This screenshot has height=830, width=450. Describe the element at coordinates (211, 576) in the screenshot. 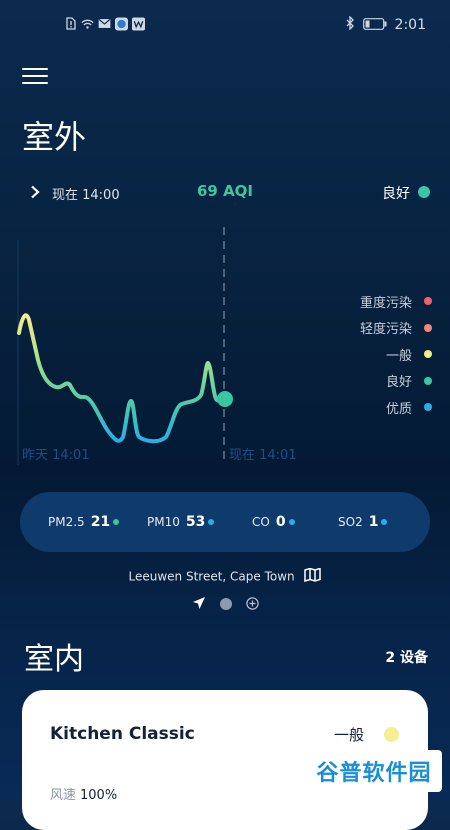

I see `location-name: Leeuwen Street, Cape Town` at that location.